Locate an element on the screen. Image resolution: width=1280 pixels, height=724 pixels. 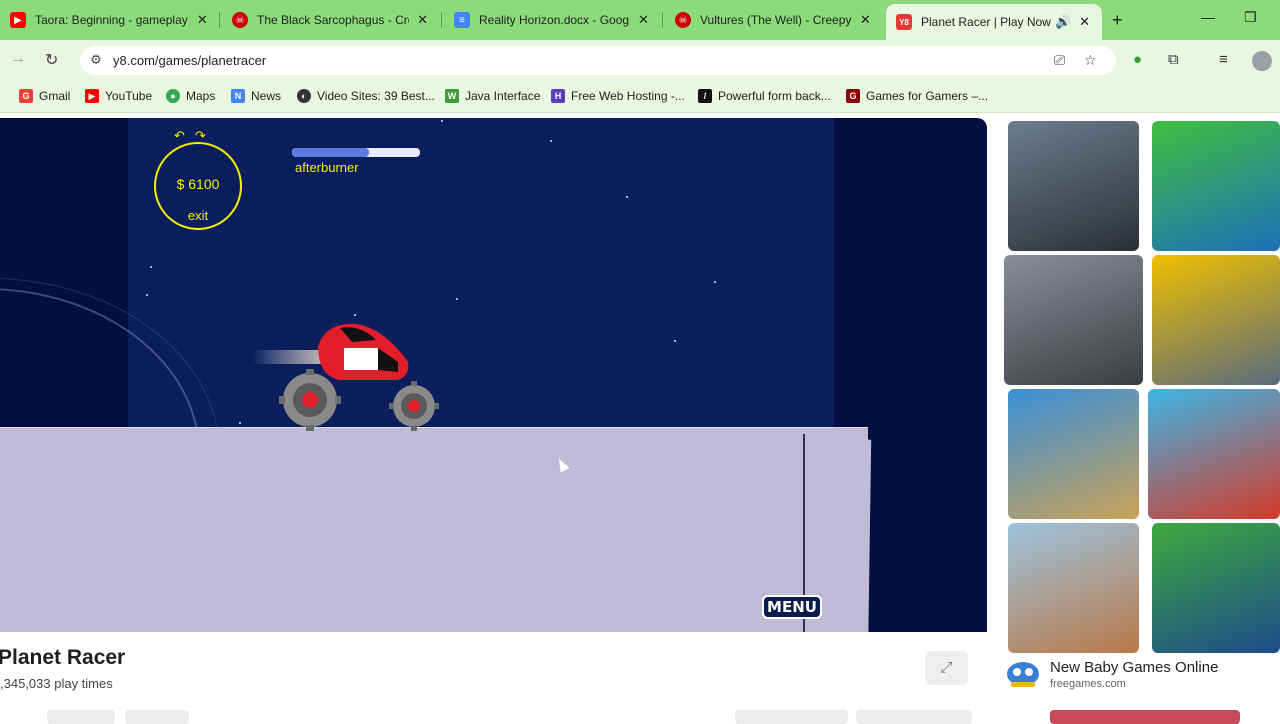
motocross-thumbnail is located at coordinates (1214, 454).